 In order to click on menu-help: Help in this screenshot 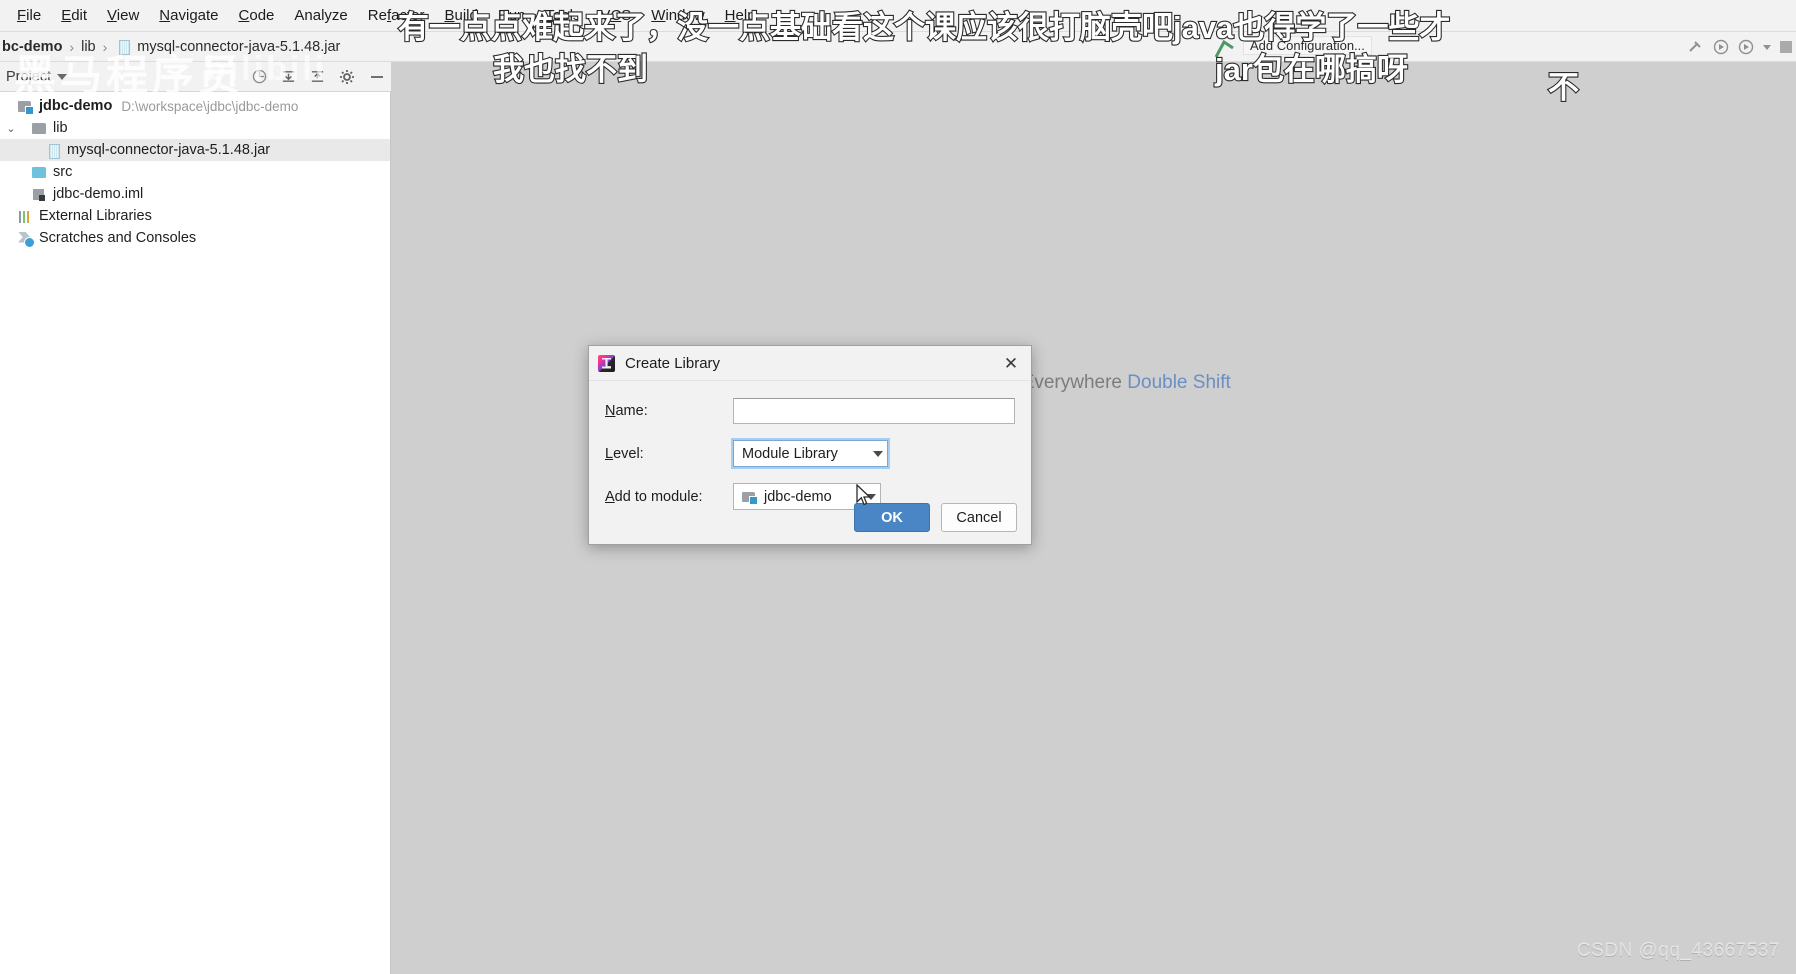, I will do `click(740, 15)`.